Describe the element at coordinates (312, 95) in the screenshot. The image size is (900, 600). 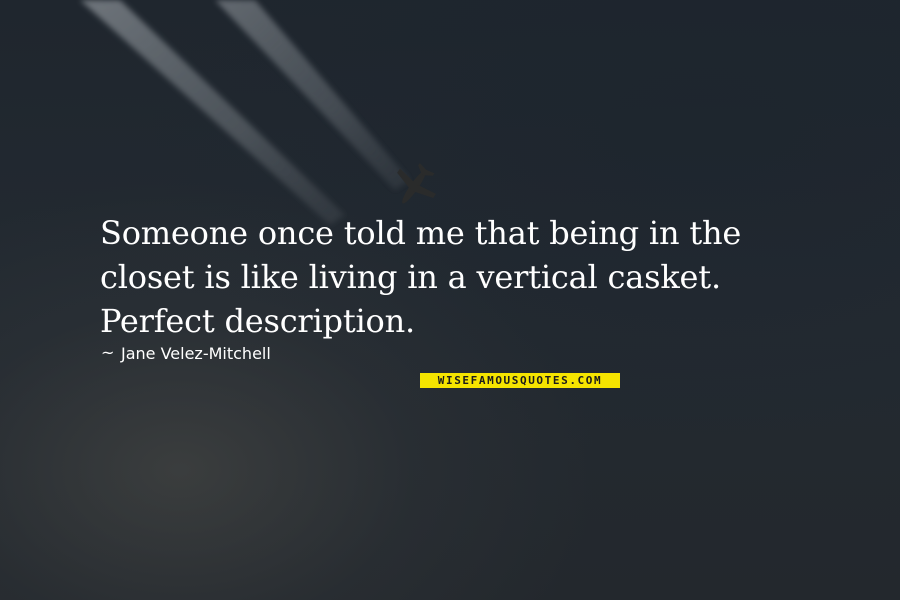
I see `contrail-right` at that location.